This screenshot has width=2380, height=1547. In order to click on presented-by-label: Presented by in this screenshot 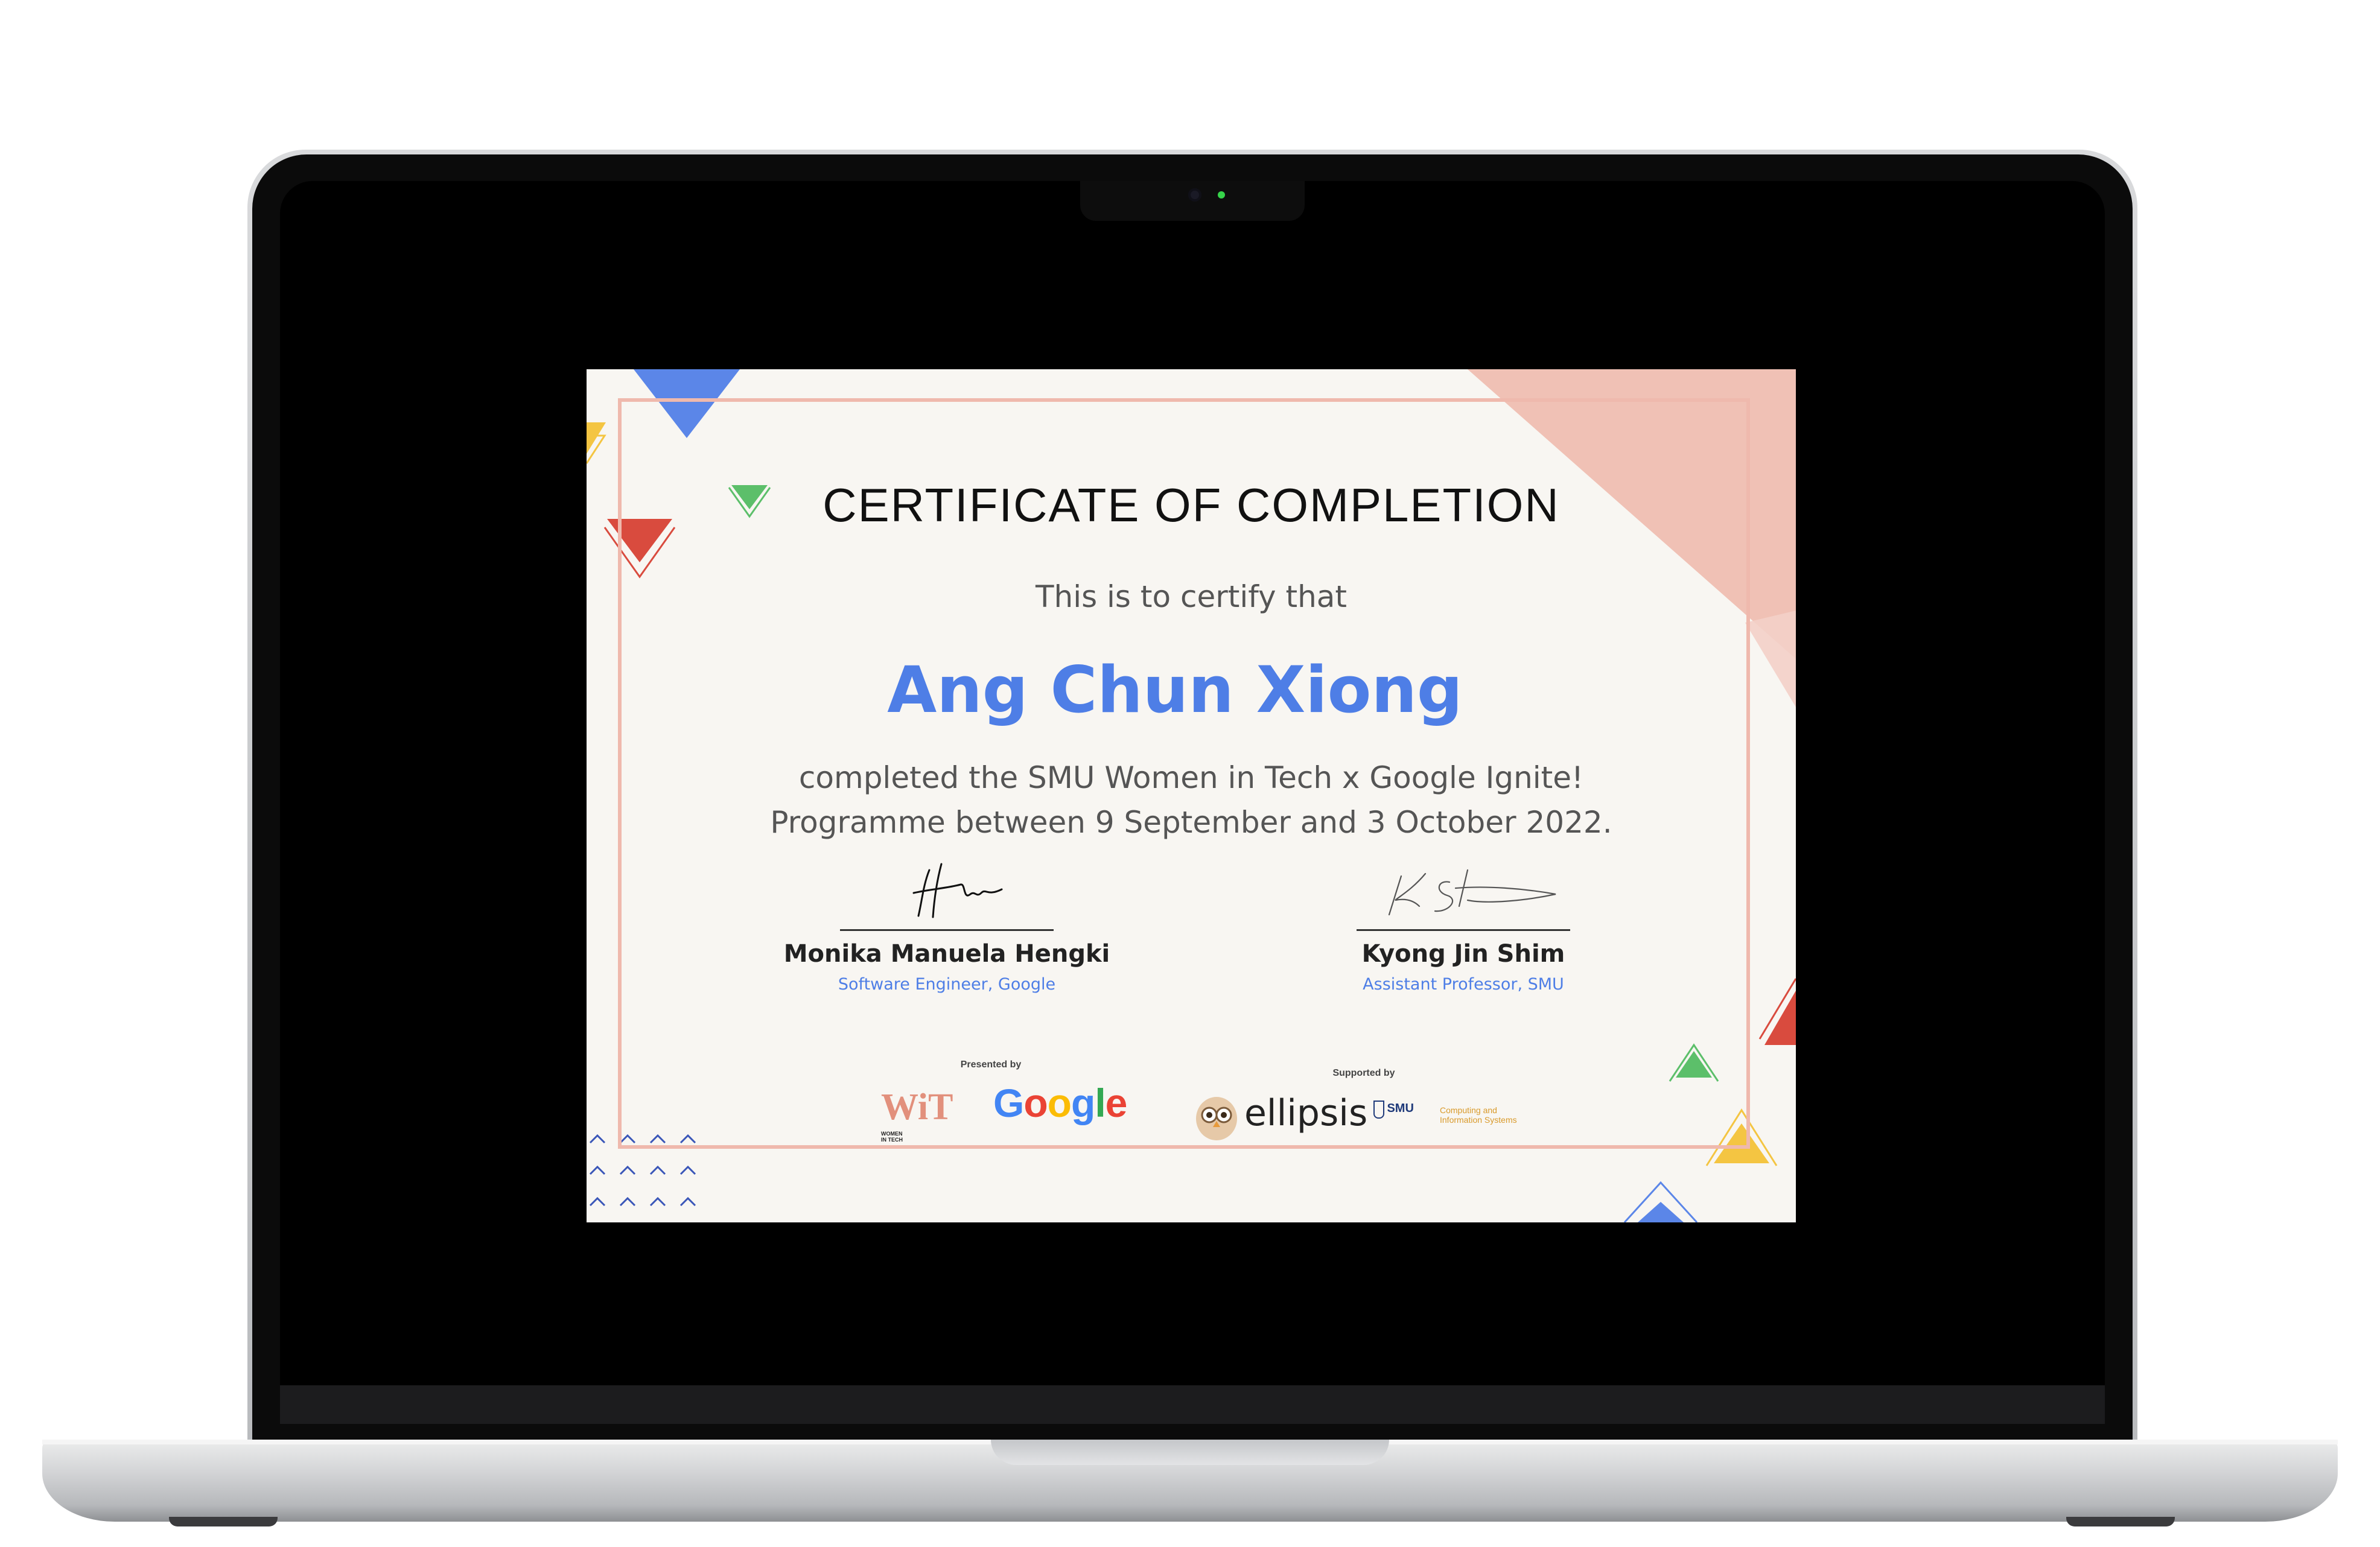, I will do `click(991, 1064)`.